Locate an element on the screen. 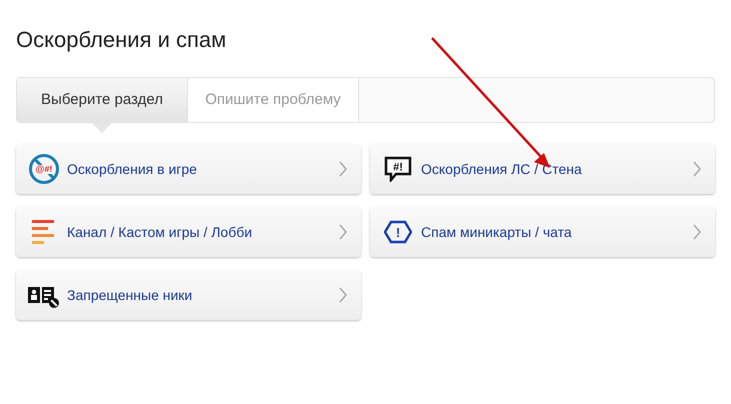  section-label: Оскорбления в игре is located at coordinates (132, 169).